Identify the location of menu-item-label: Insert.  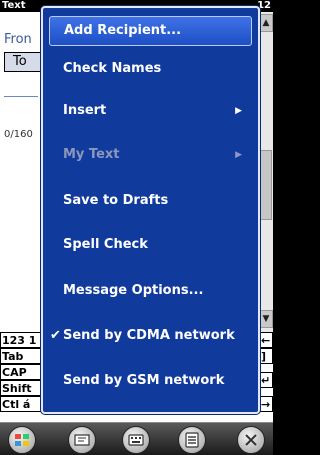
(85, 110).